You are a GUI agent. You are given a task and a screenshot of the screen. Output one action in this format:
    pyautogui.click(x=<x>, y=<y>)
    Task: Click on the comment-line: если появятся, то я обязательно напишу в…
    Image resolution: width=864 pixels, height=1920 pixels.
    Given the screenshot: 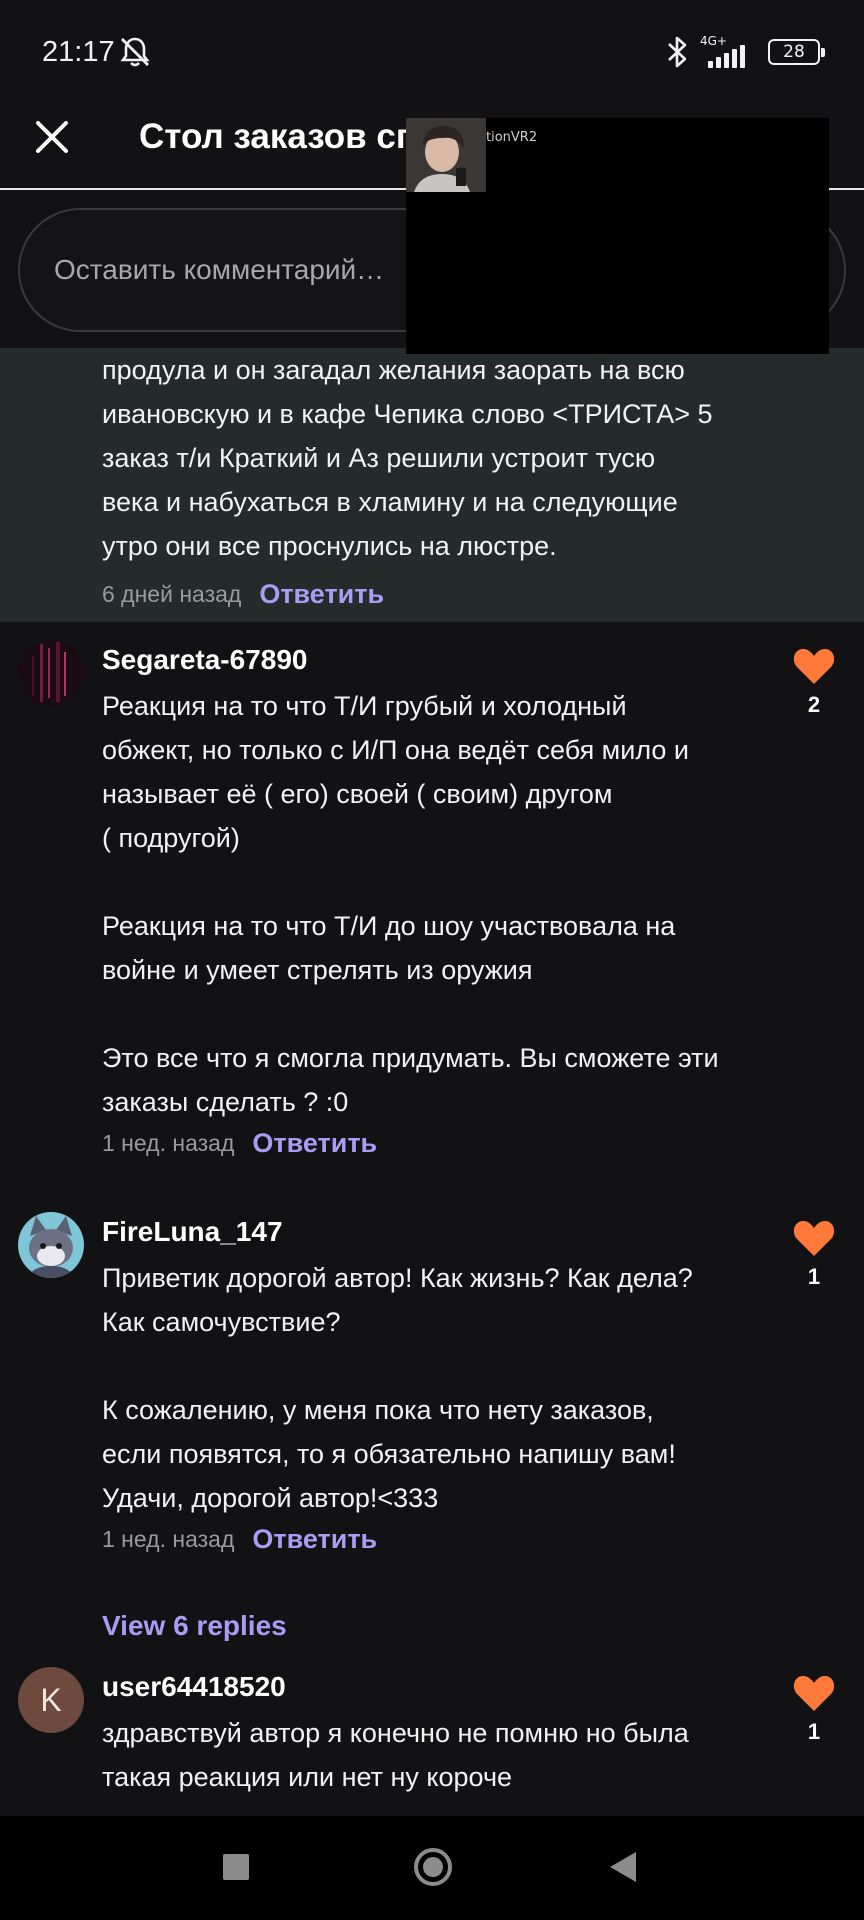 What is the action you would take?
    pyautogui.click(x=389, y=1454)
    